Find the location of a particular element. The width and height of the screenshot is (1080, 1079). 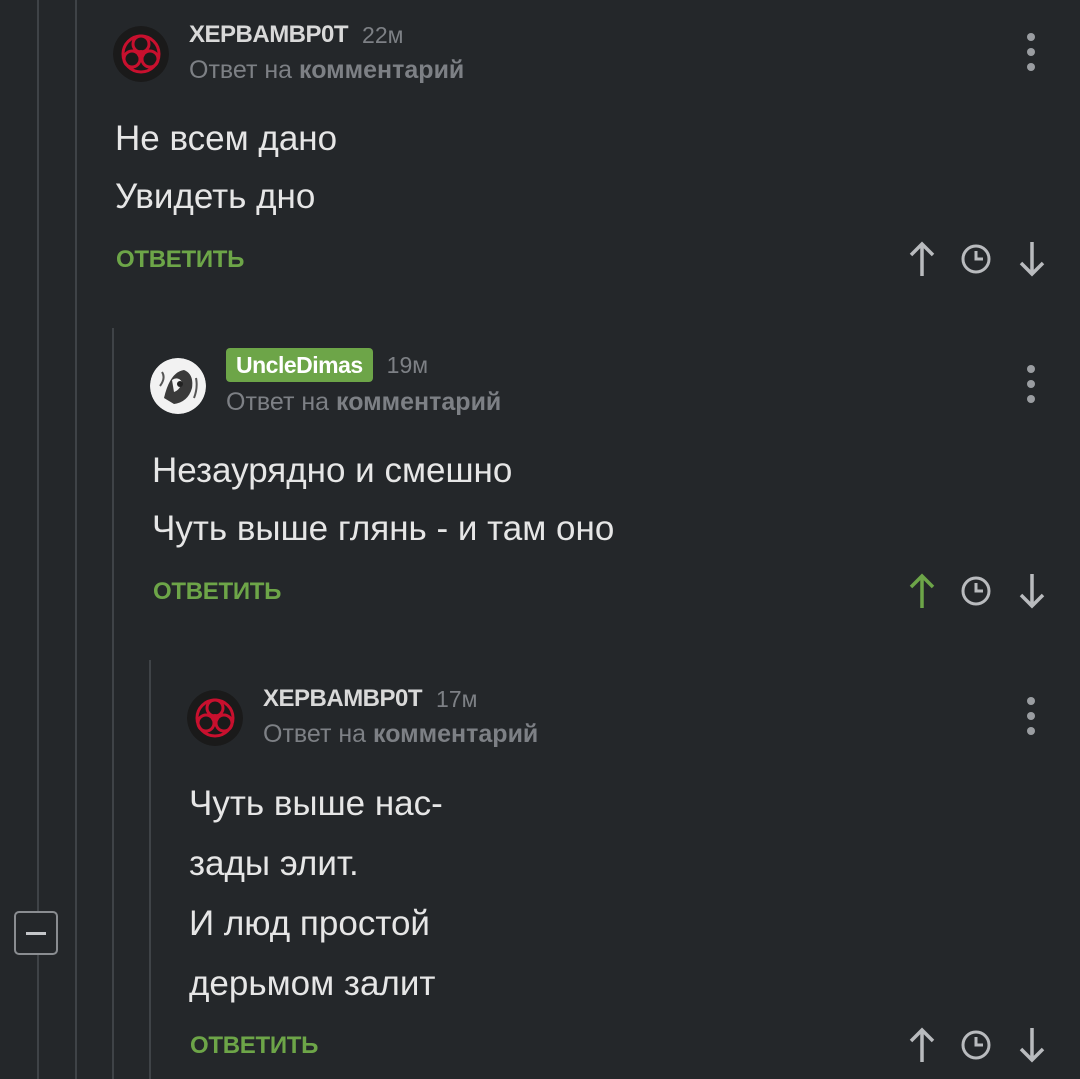

comment-body: Не всем дано Увидеть дно is located at coordinates (226, 168).